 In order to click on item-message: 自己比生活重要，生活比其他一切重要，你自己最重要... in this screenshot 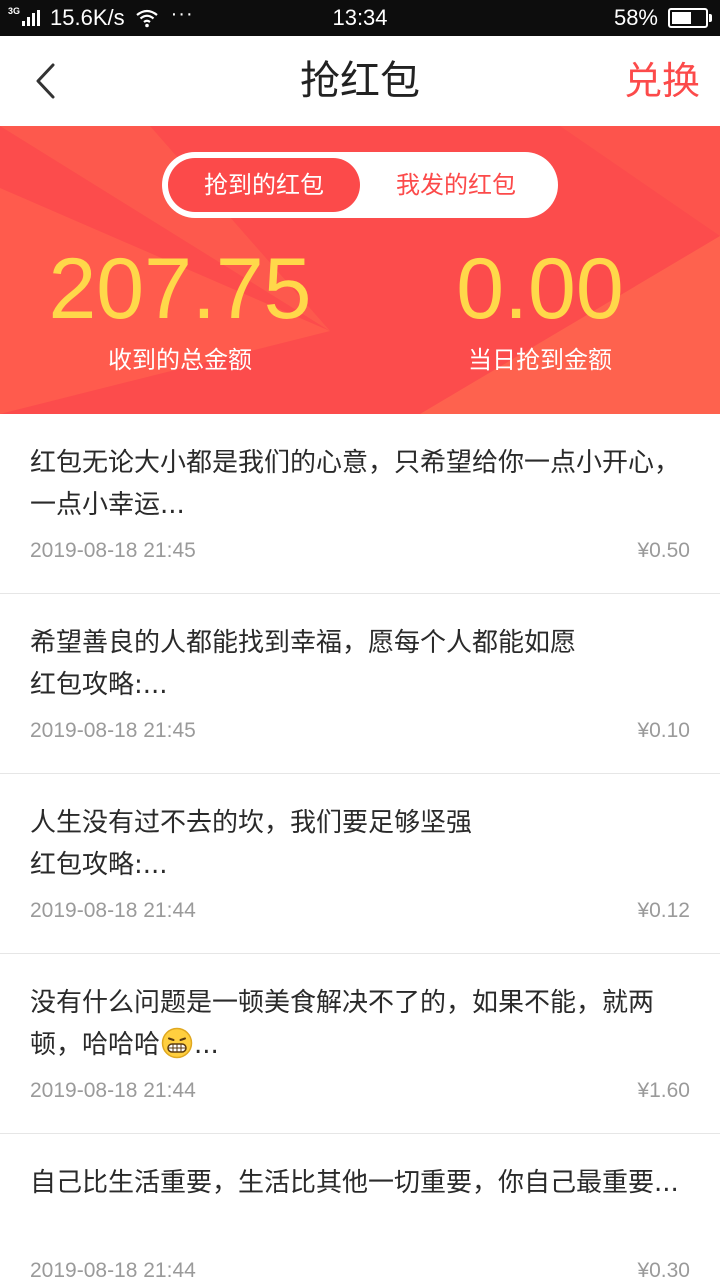, I will do `click(361, 1204)`.